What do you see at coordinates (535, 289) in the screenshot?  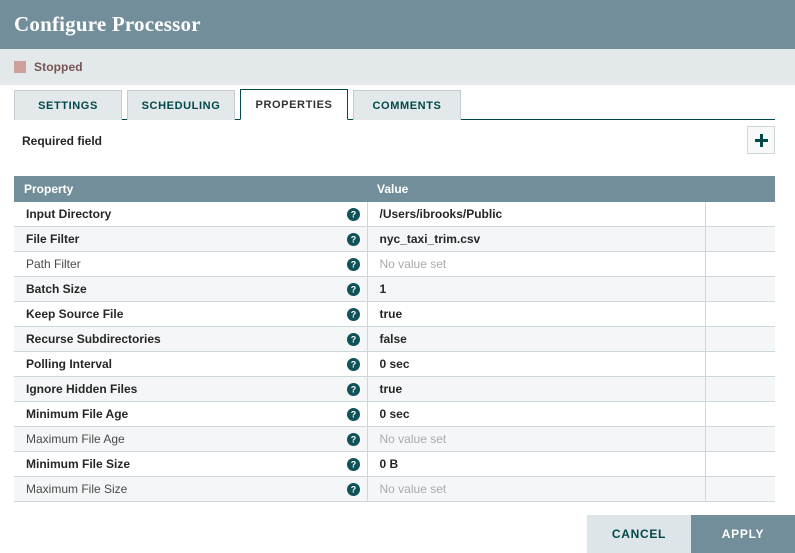 I see `property-value-cell: 1` at bounding box center [535, 289].